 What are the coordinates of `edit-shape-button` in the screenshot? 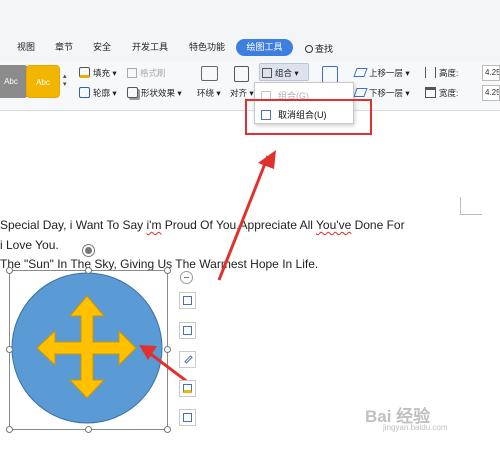 It's located at (187, 359).